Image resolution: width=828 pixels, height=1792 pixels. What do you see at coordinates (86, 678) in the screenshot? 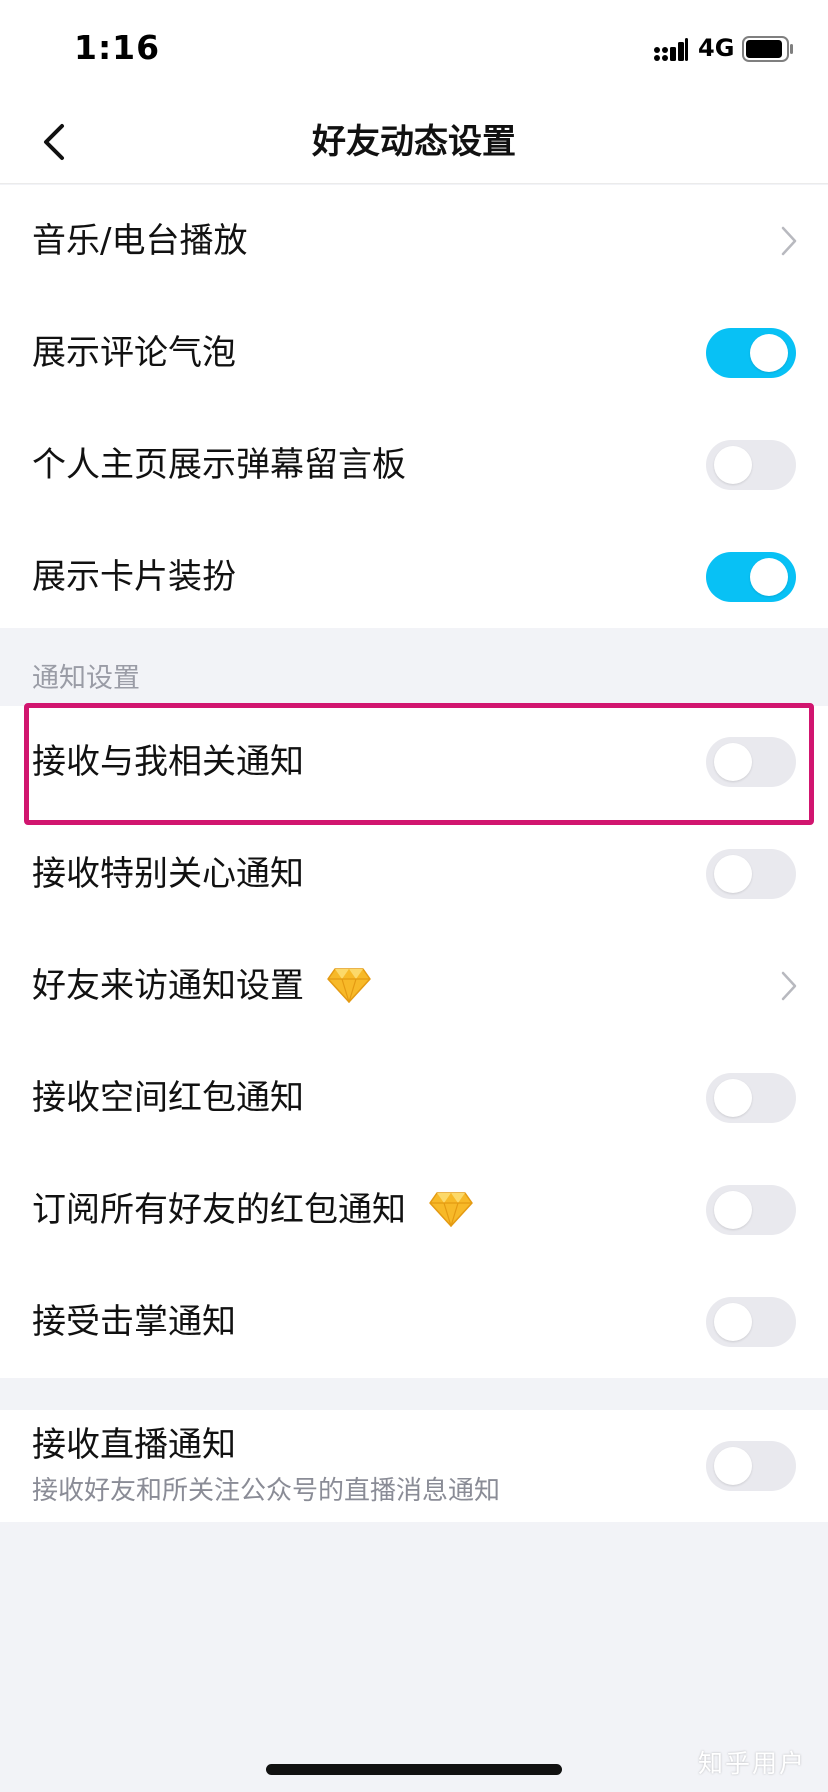
I see `section-header-label: 通知设置` at bounding box center [86, 678].